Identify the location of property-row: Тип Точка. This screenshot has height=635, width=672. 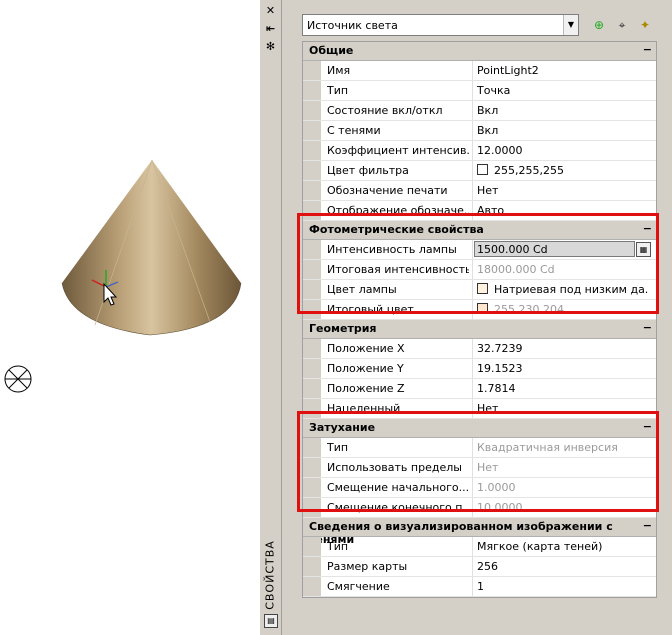
(479, 91).